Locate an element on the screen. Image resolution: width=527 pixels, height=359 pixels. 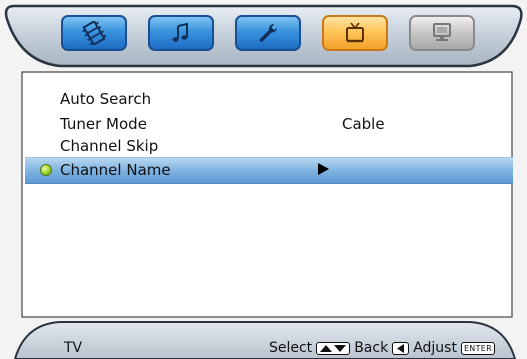
back-hint-label: Back is located at coordinates (371, 348).